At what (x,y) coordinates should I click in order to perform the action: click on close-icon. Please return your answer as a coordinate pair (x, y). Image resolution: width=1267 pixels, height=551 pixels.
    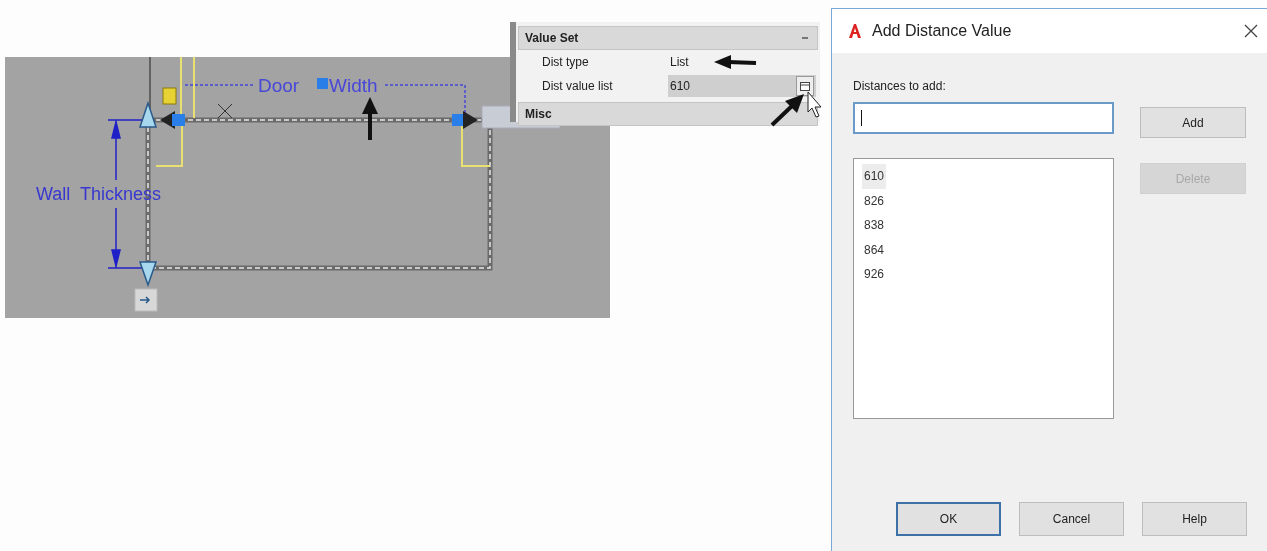
    Looking at the image, I should click on (1251, 31).